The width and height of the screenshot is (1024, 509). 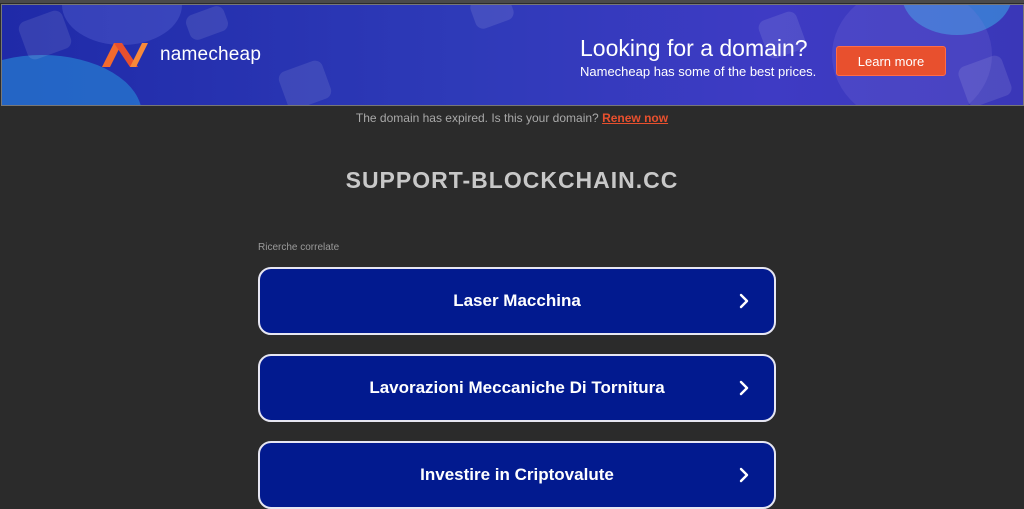 I want to click on top-border, so click(x=512, y=1).